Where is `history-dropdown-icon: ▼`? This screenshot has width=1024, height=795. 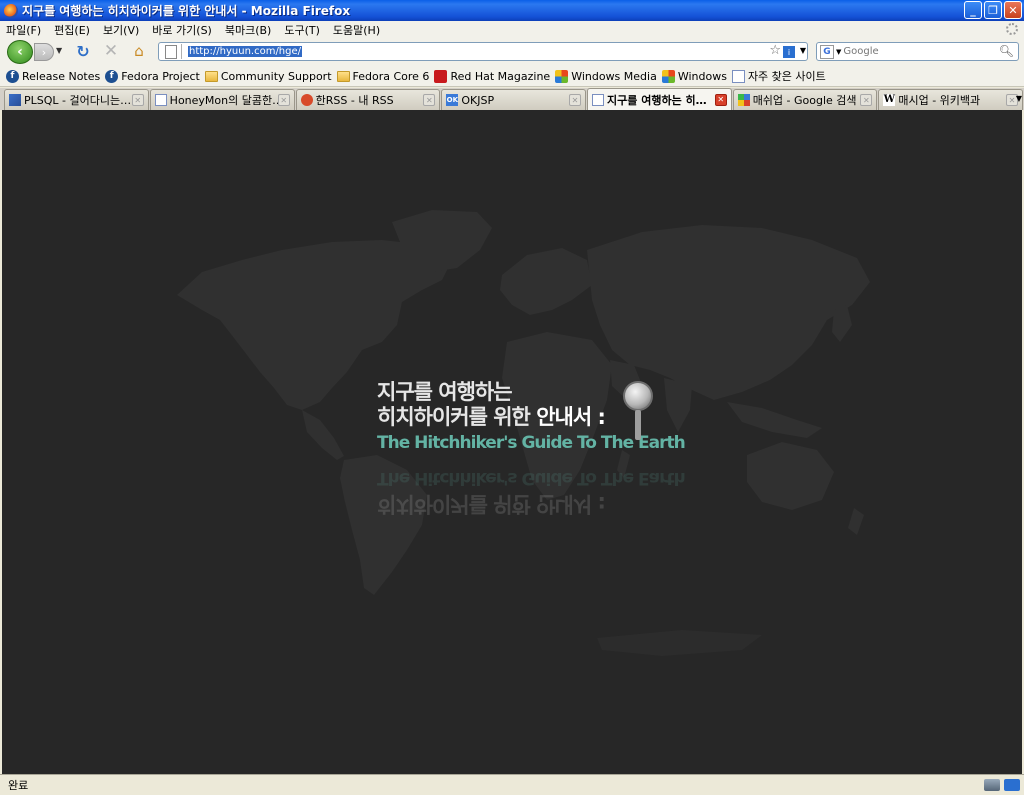 history-dropdown-icon: ▼ is located at coordinates (59, 50).